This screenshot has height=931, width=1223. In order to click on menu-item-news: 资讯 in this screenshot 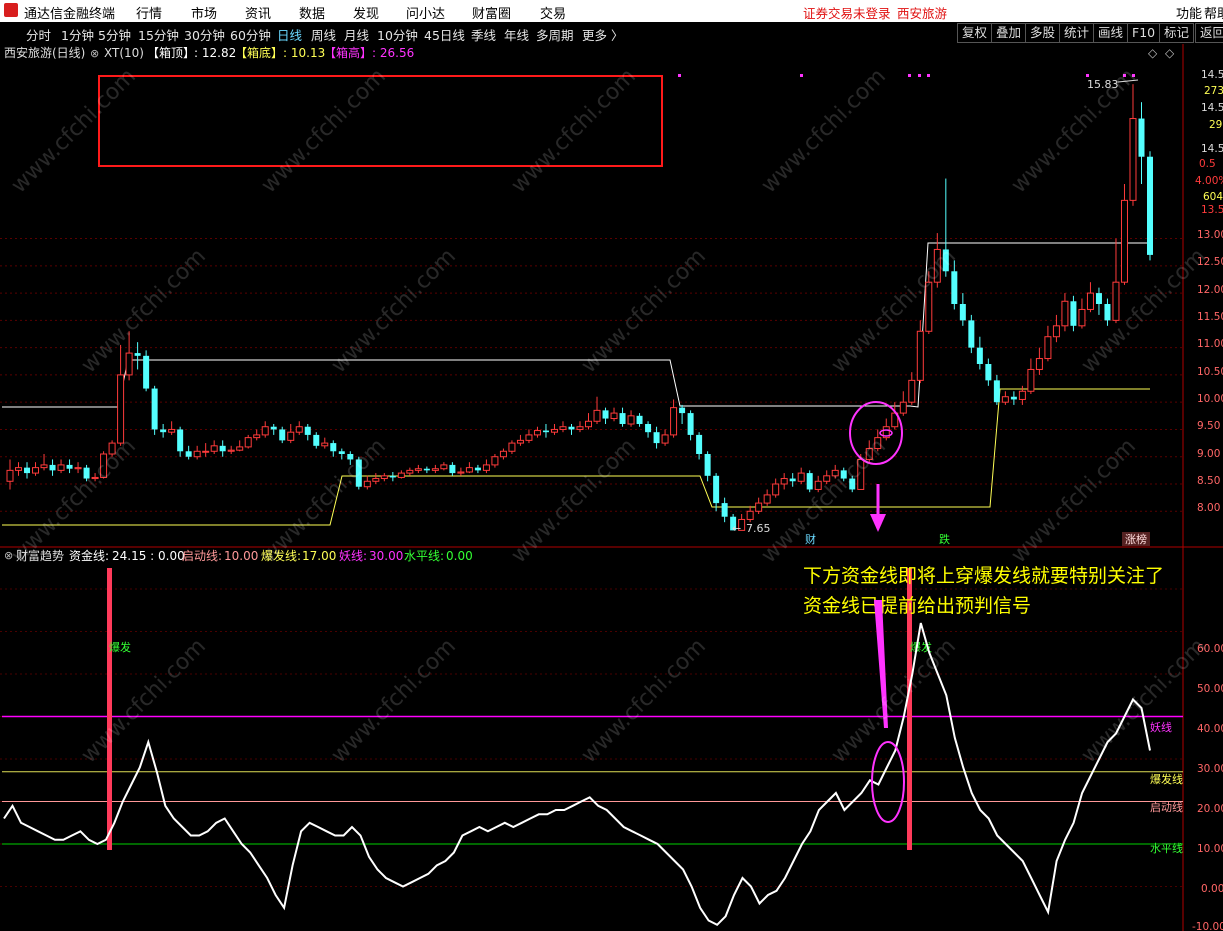, I will do `click(258, 12)`.